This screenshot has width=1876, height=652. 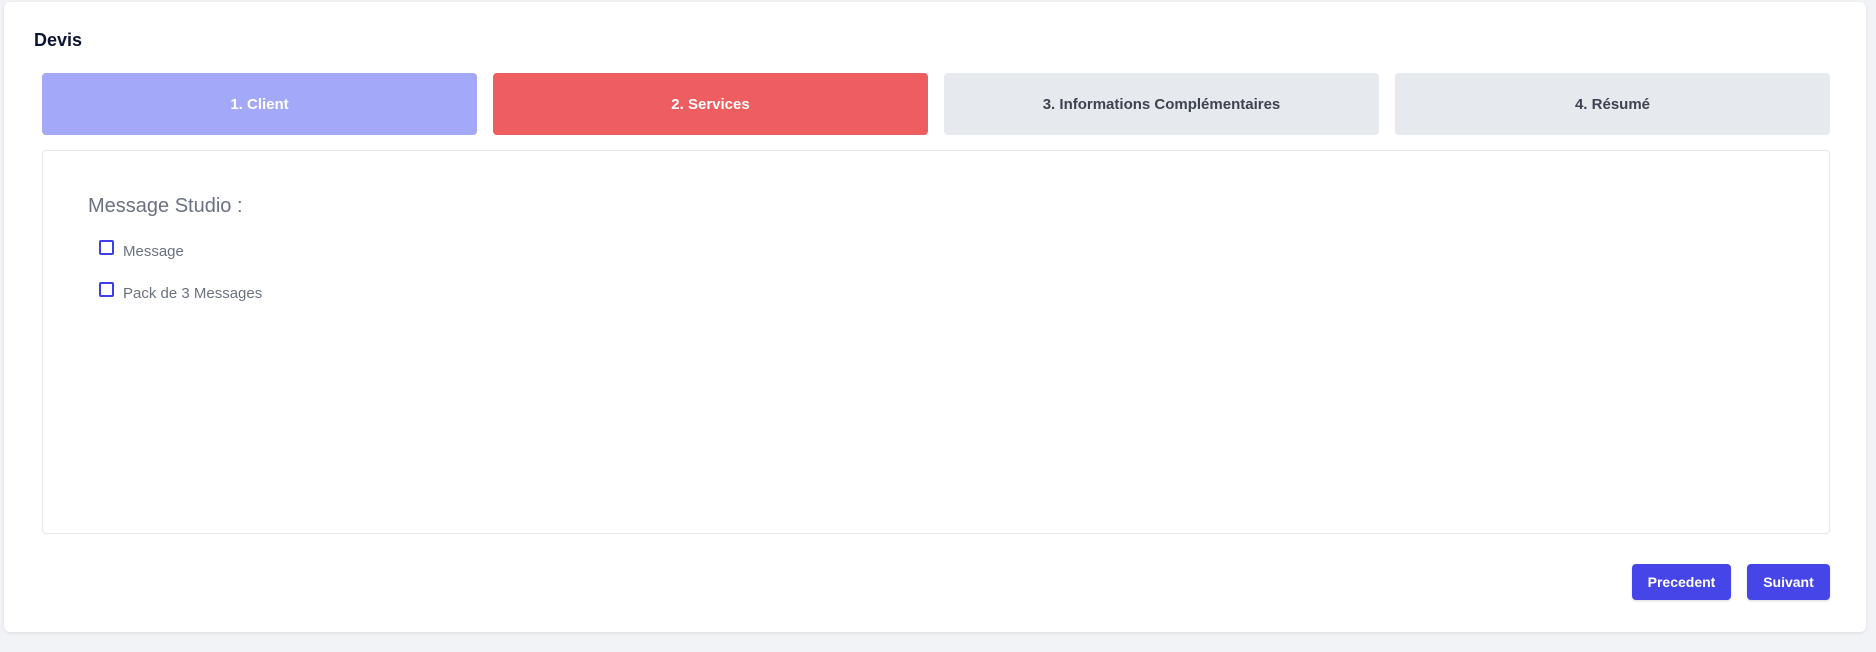 What do you see at coordinates (1612, 104) in the screenshot?
I see `step-summary: 4. Résumé` at bounding box center [1612, 104].